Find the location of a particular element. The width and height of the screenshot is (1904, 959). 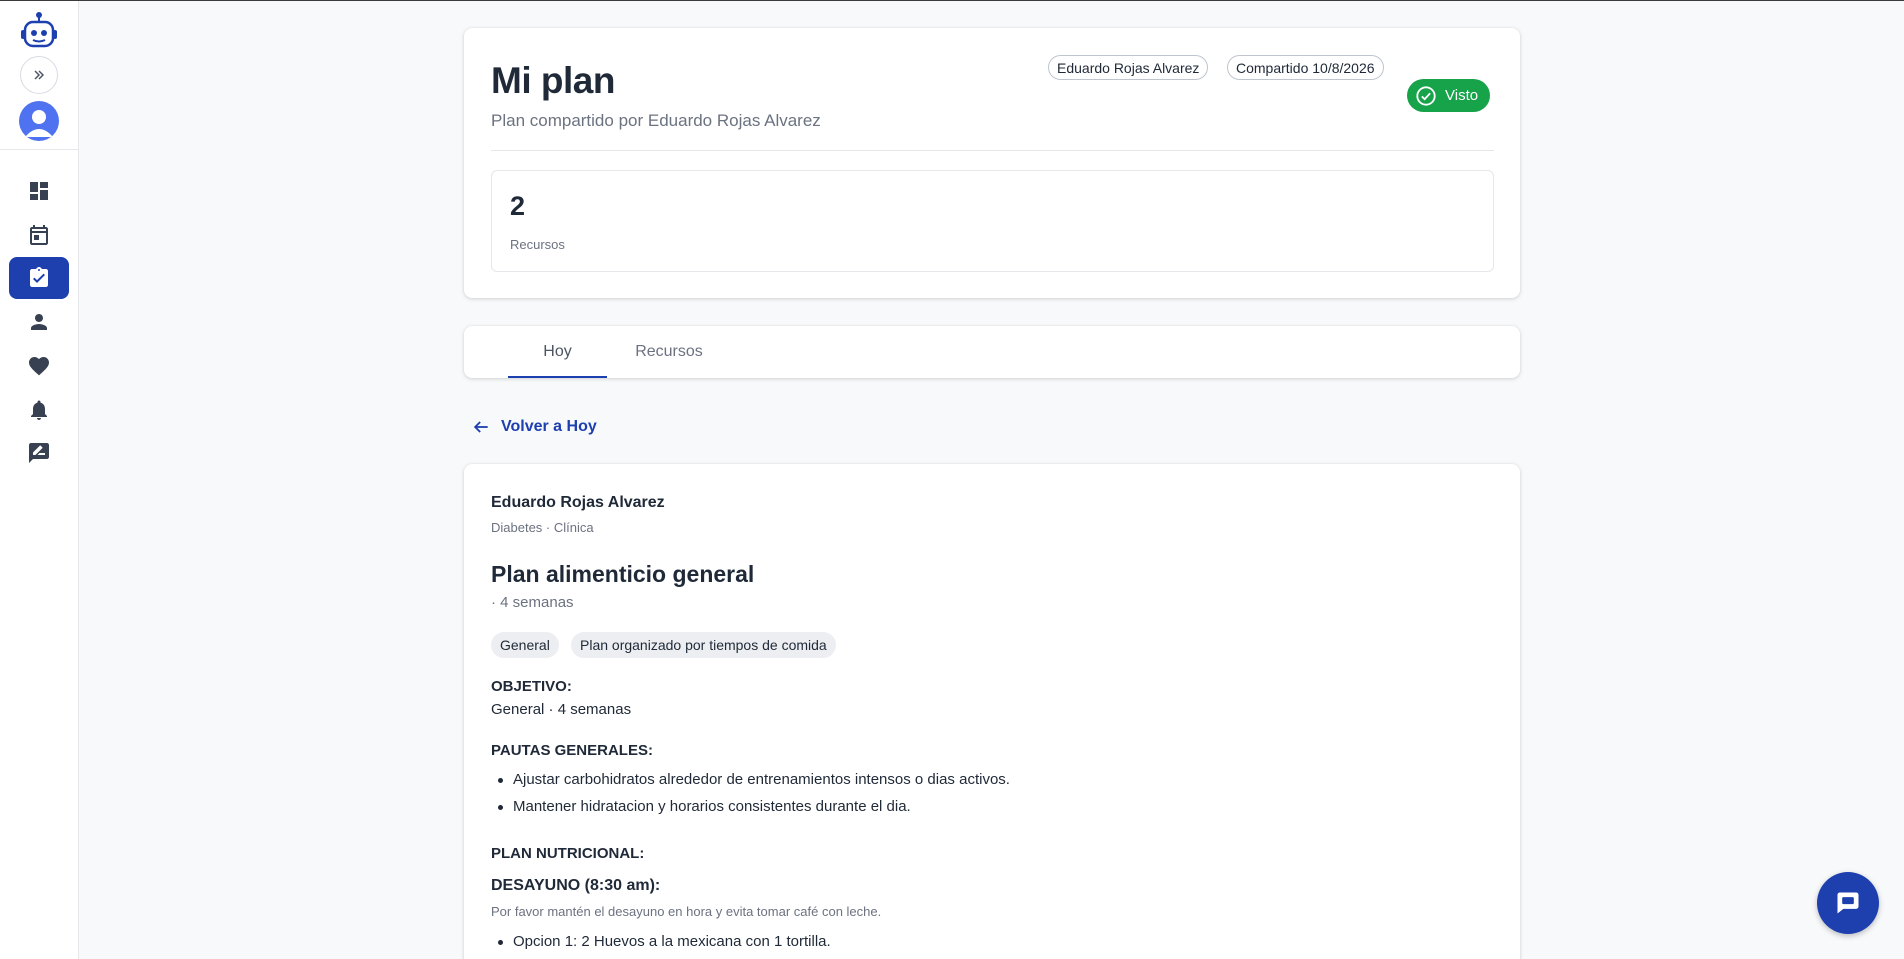

heart-icon is located at coordinates (39, 366).